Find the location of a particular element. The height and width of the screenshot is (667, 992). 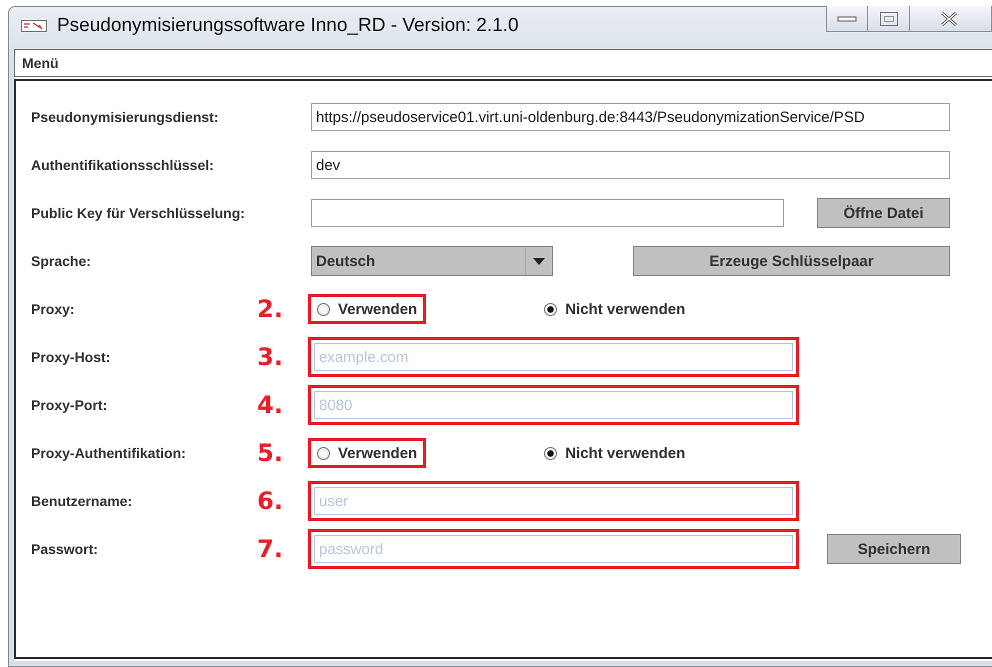

field-label: Public Key für Verschlüsselung: is located at coordinates (136, 213).